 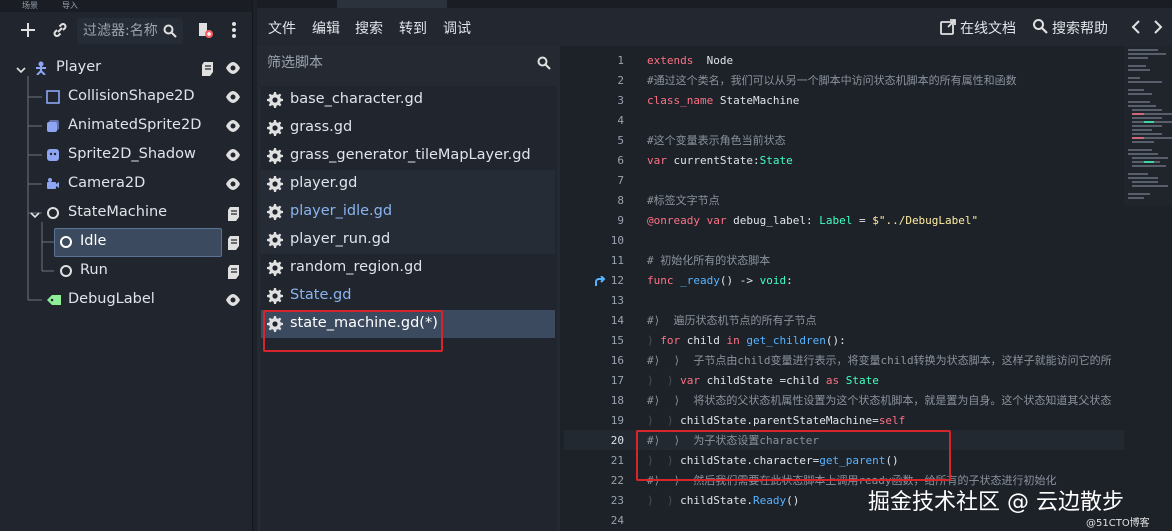 I want to click on editor-tab-strip, so click(x=714, y=4).